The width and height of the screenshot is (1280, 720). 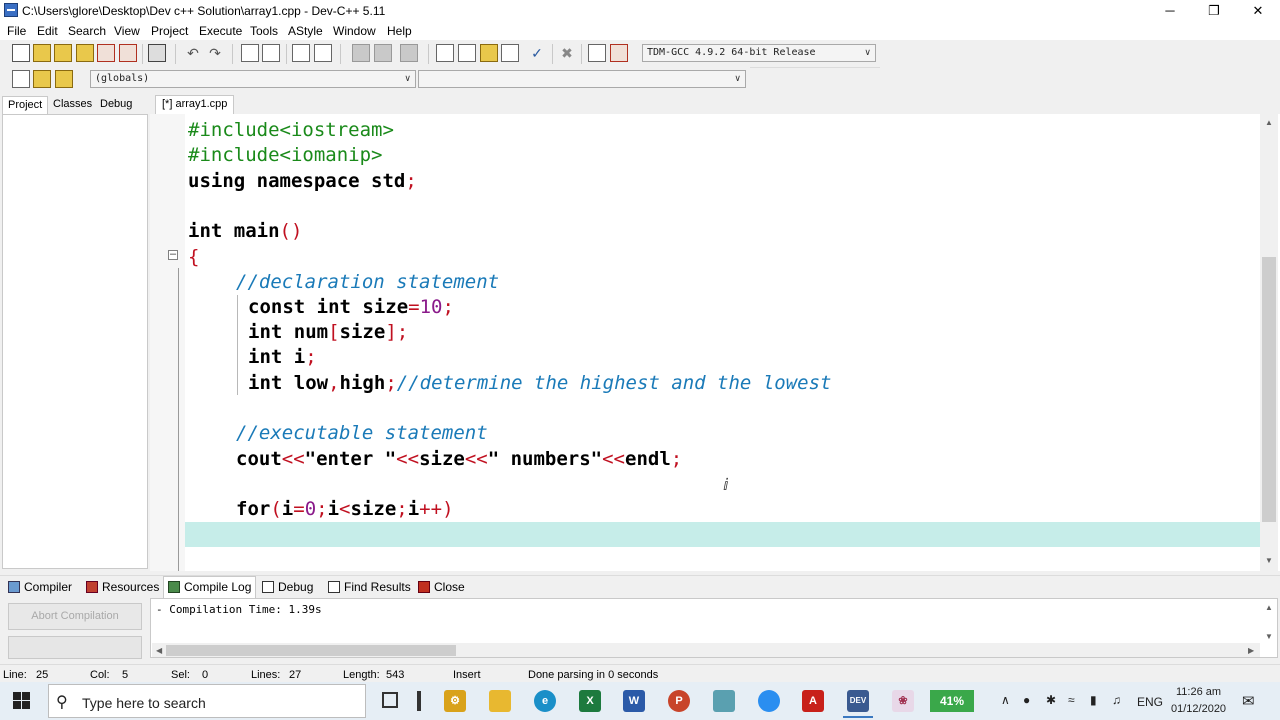 What do you see at coordinates (16, 31) in the screenshot?
I see `menu-file: File` at bounding box center [16, 31].